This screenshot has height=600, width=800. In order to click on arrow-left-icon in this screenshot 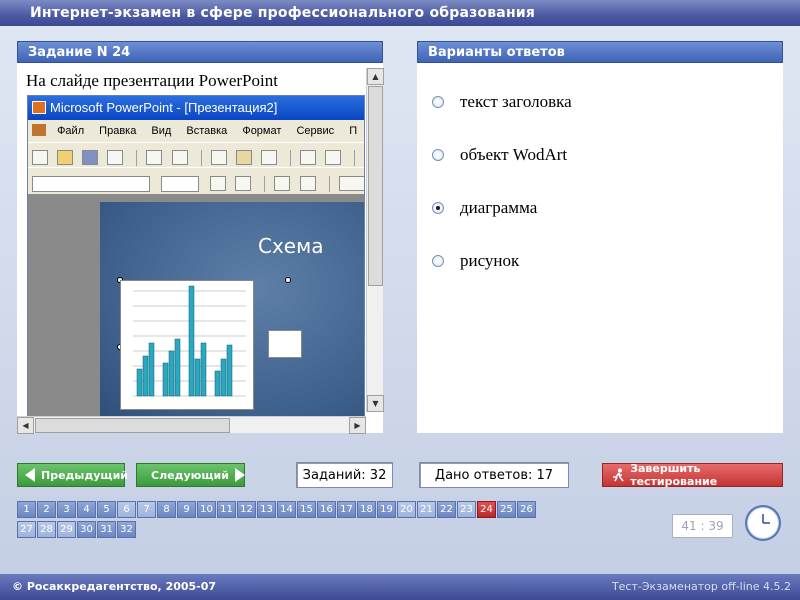, I will do `click(30, 475)`.